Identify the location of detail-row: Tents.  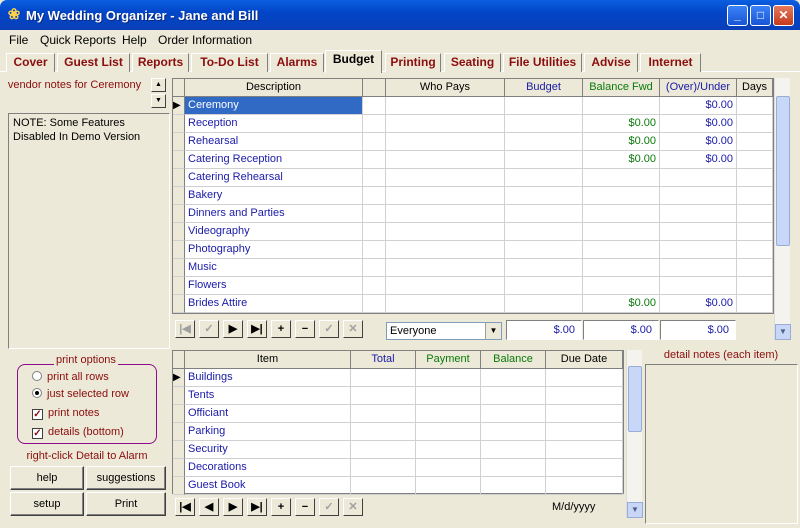
(398, 396).